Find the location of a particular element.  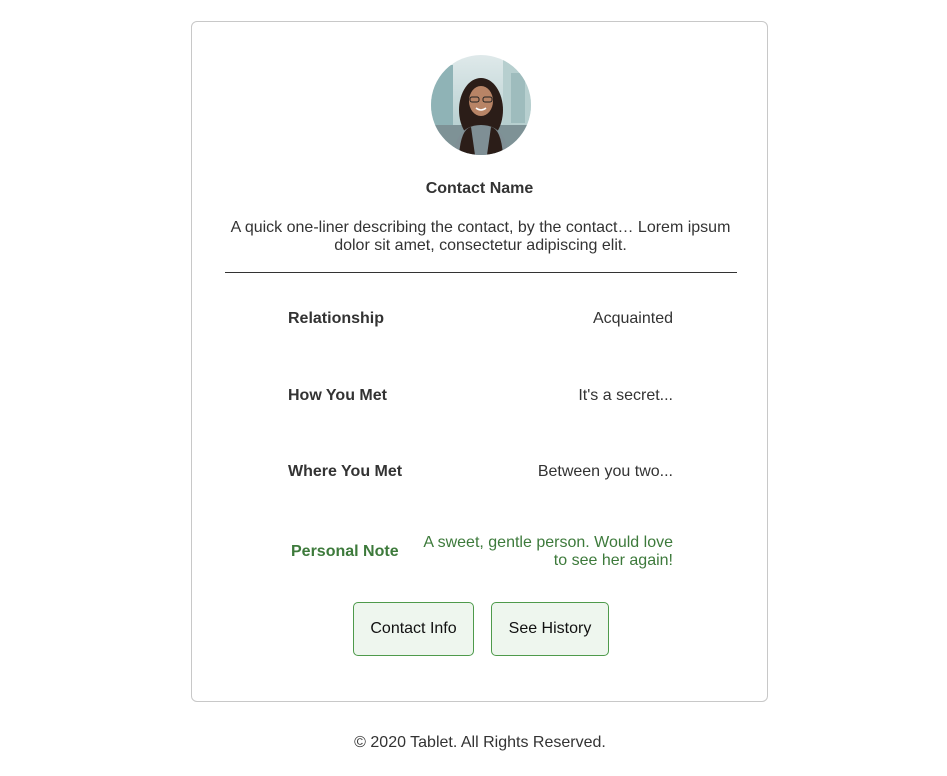

detail-label: How You Met is located at coordinates (337, 395).